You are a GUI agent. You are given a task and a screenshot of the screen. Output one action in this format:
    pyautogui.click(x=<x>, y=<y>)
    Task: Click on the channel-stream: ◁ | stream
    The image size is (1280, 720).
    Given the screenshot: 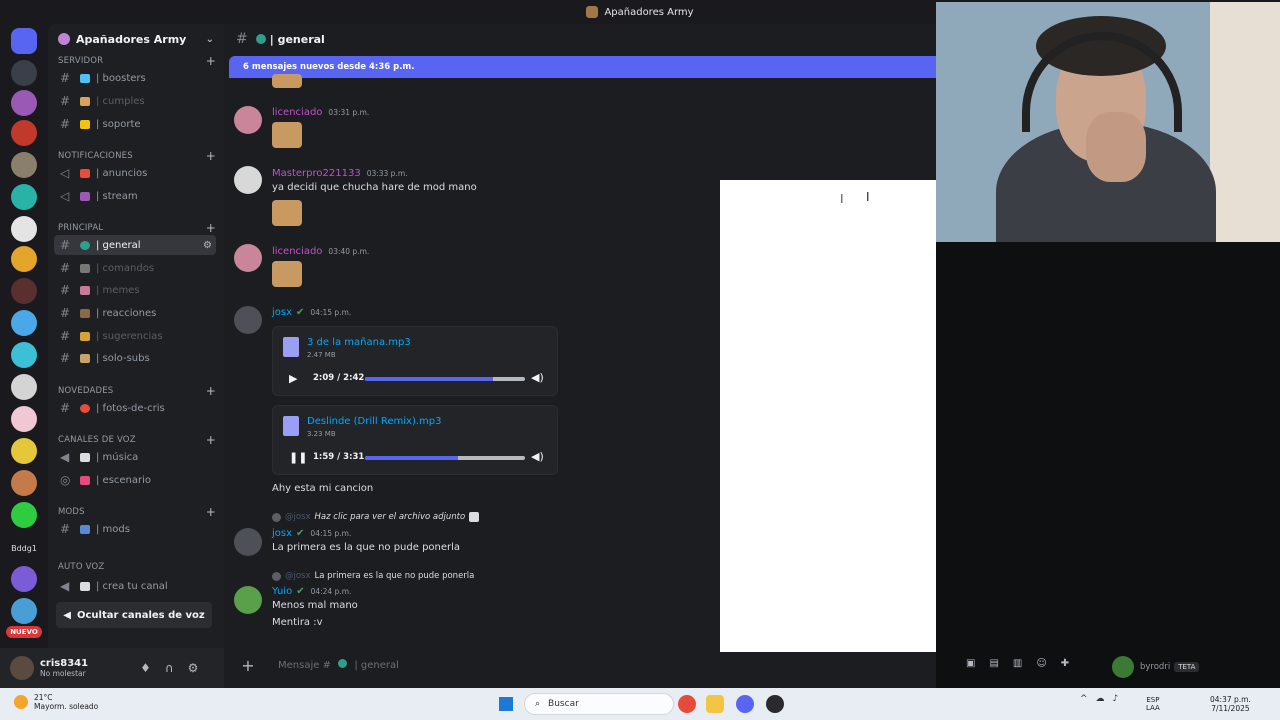 What is the action you would take?
    pyautogui.click(x=135, y=196)
    